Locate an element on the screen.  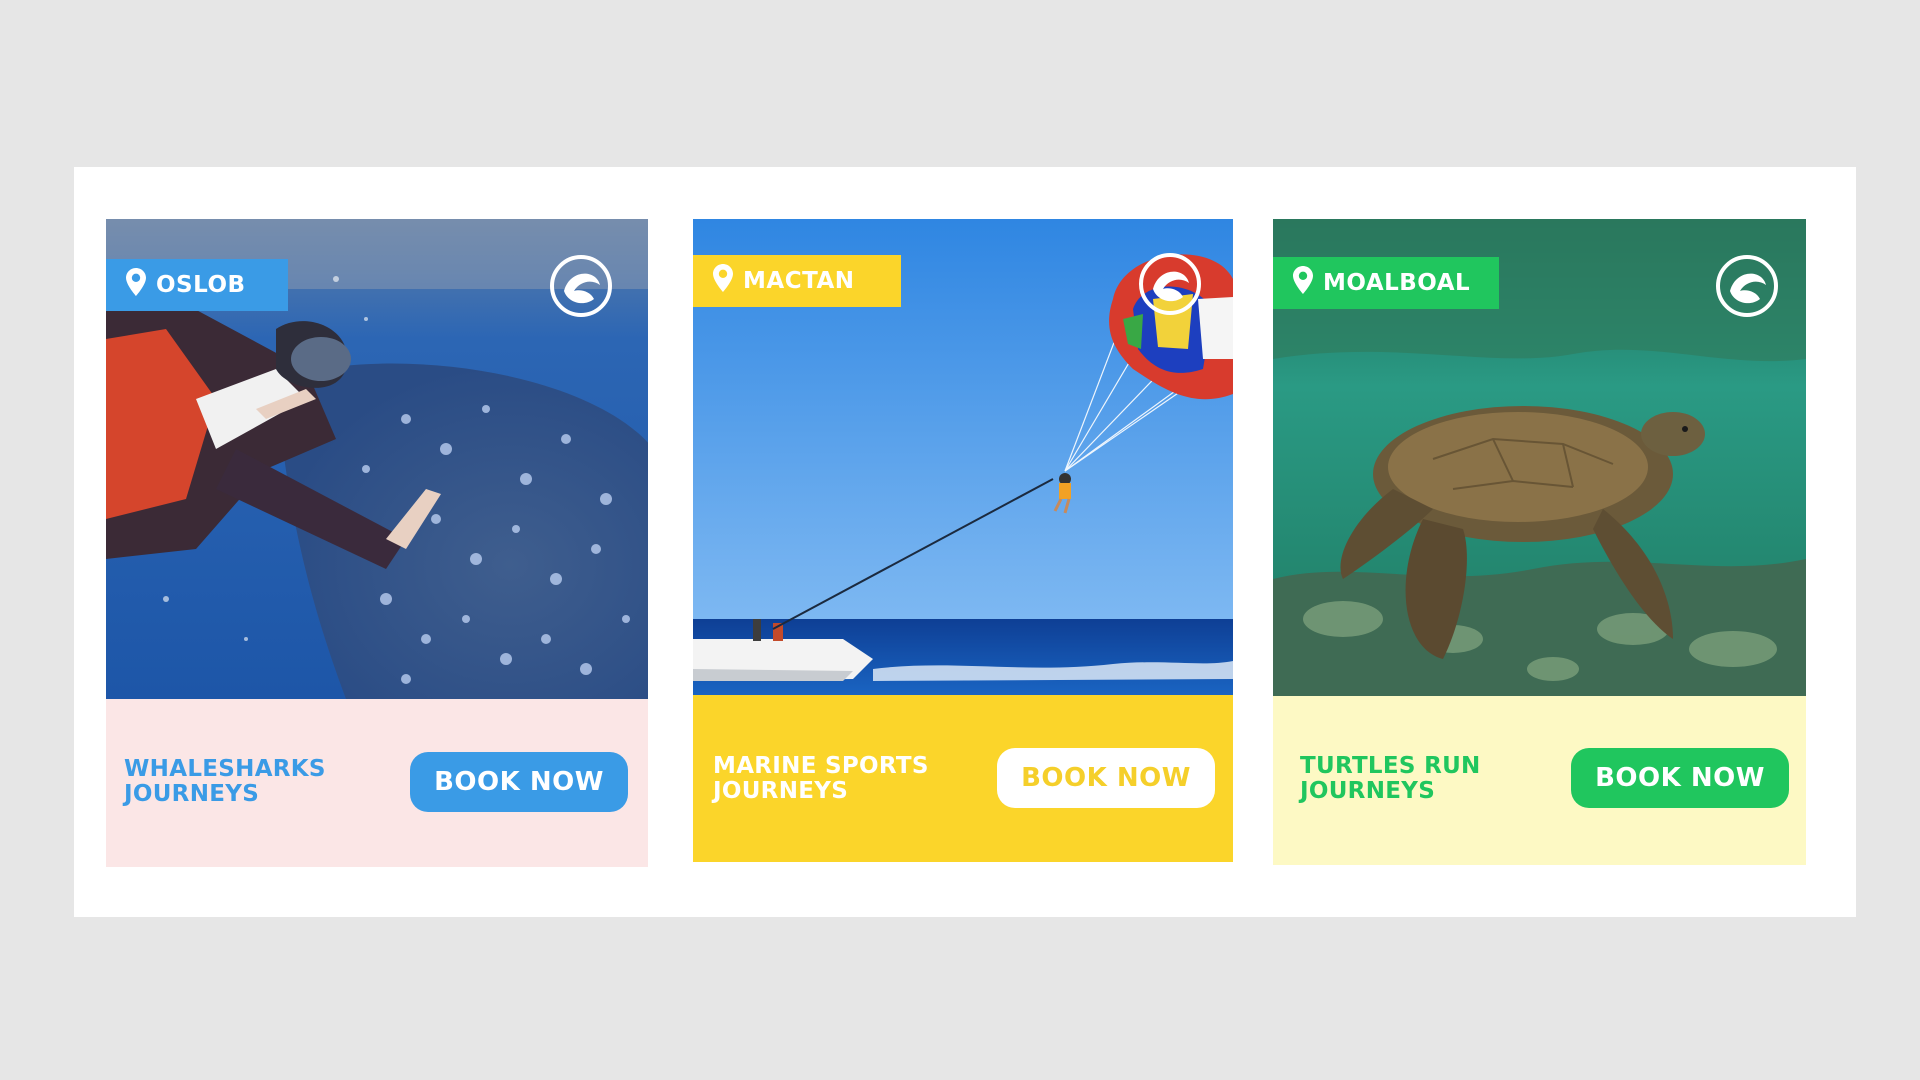
location-tag: MOALBOAL is located at coordinates (1386, 283).